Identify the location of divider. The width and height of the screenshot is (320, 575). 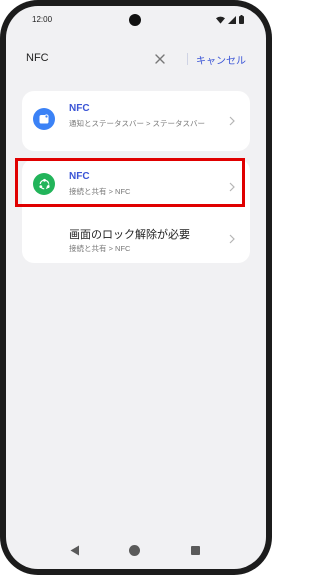
(187, 59).